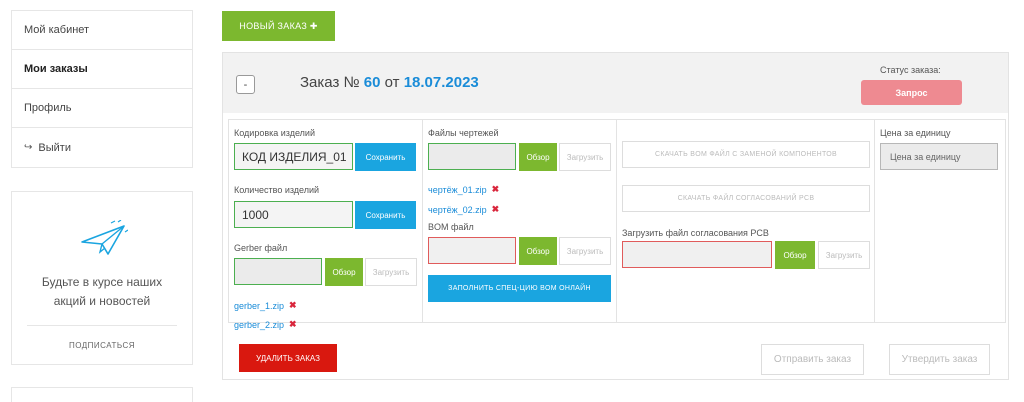 Image resolution: width=1024 pixels, height=402 pixels. What do you see at coordinates (910, 70) in the screenshot?
I see `status-label: Статус заказа:` at bounding box center [910, 70].